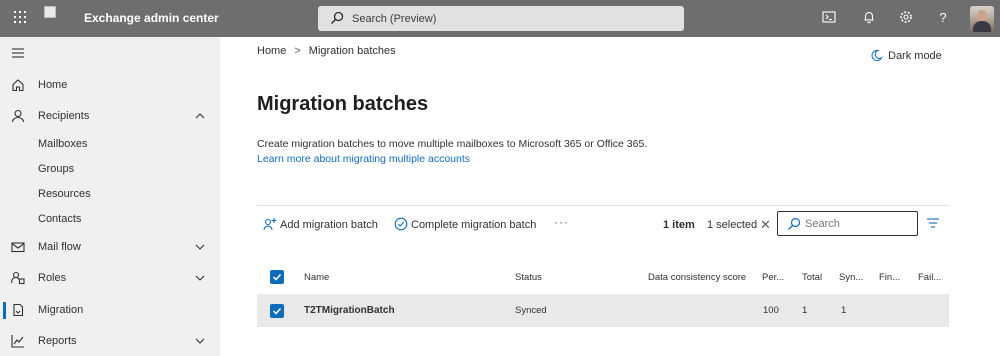 Image resolution: width=1000 pixels, height=356 pixels. What do you see at coordinates (906, 18) in the screenshot?
I see `gear-icon` at bounding box center [906, 18].